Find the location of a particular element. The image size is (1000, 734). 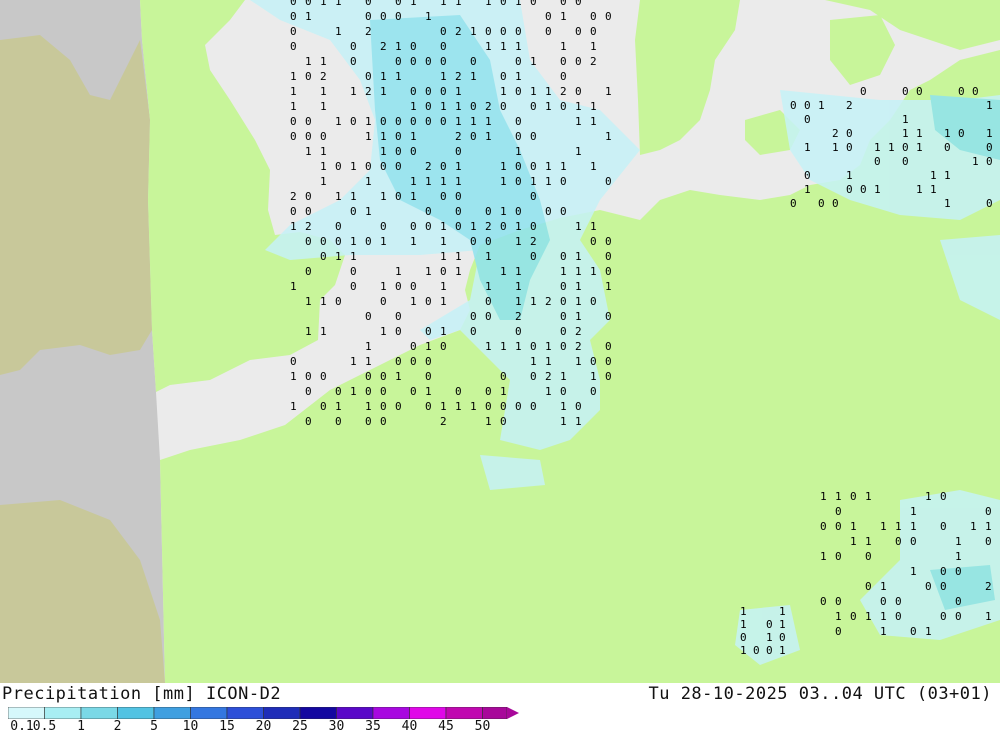

color-scale-tick-label: 30 is located at coordinates (336, 726).